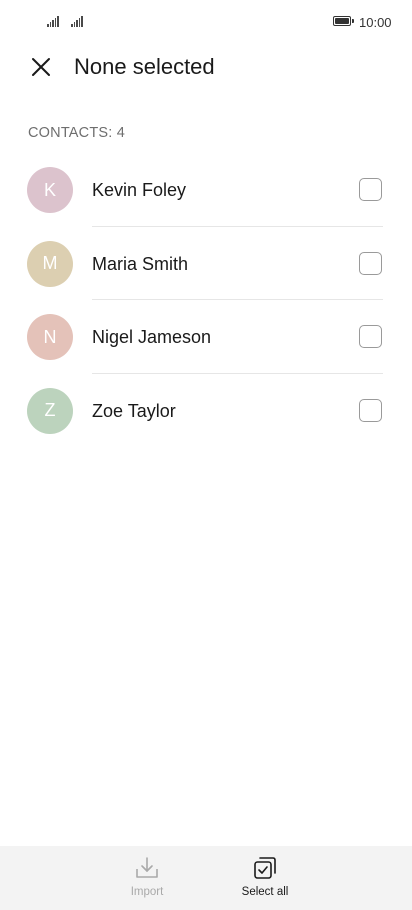 The height and width of the screenshot is (910, 412). I want to click on battery-icon, so click(343, 21).